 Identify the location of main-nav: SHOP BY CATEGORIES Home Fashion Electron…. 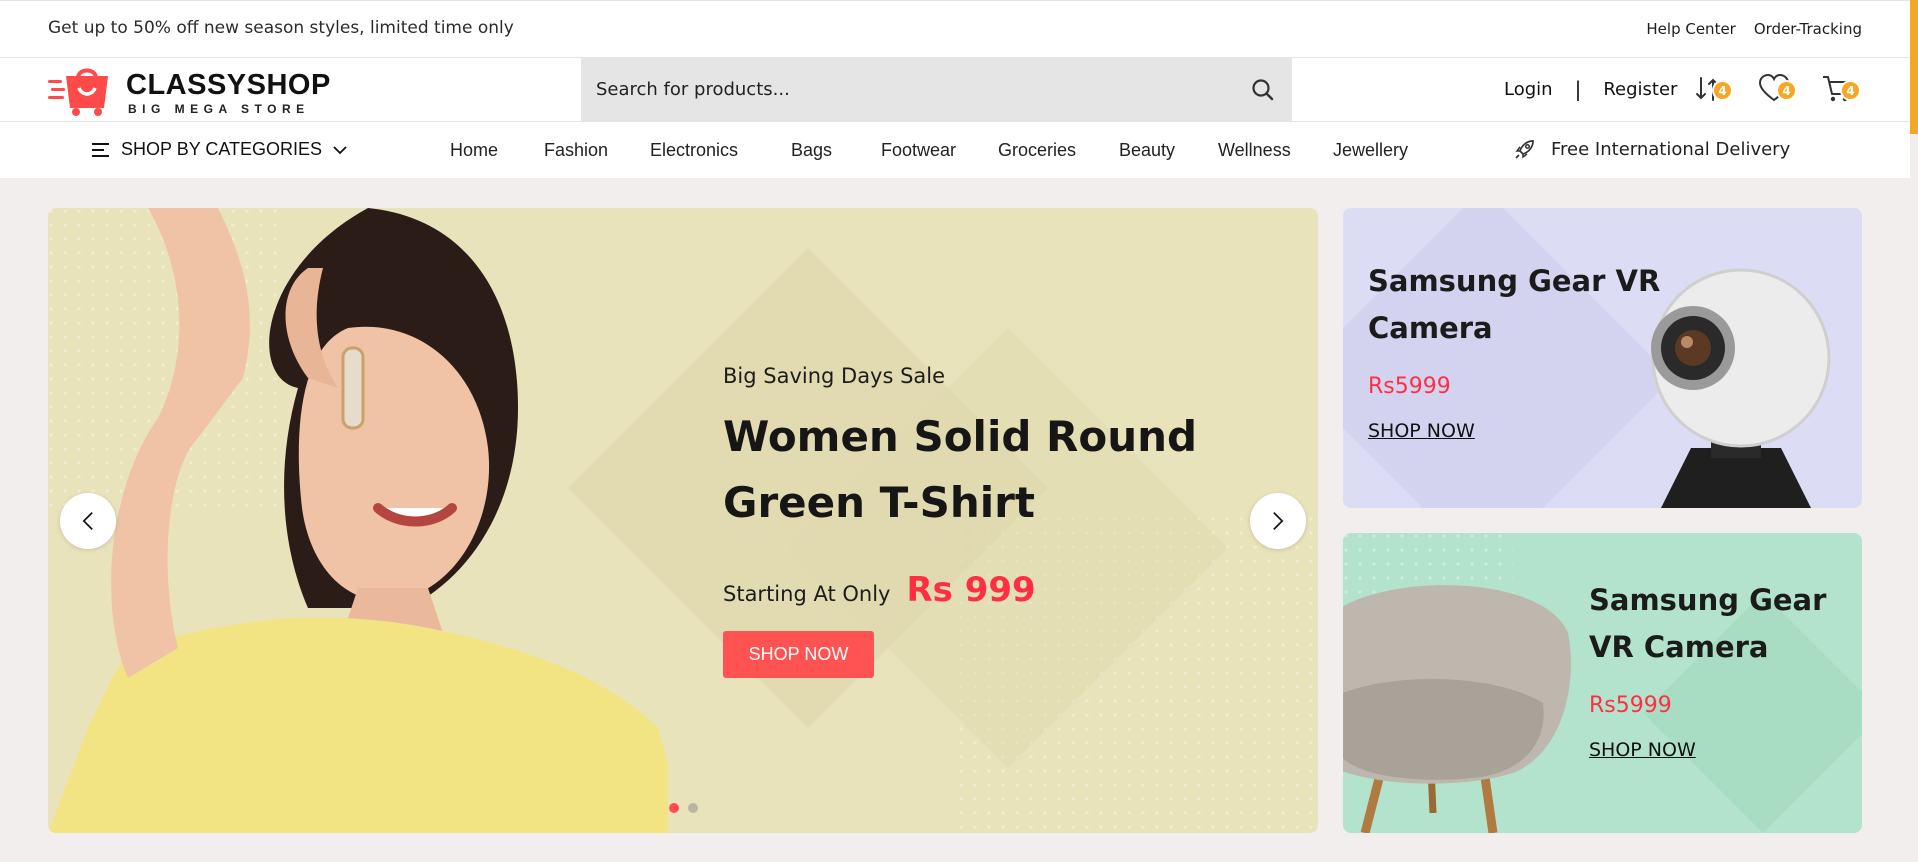
(955, 150).